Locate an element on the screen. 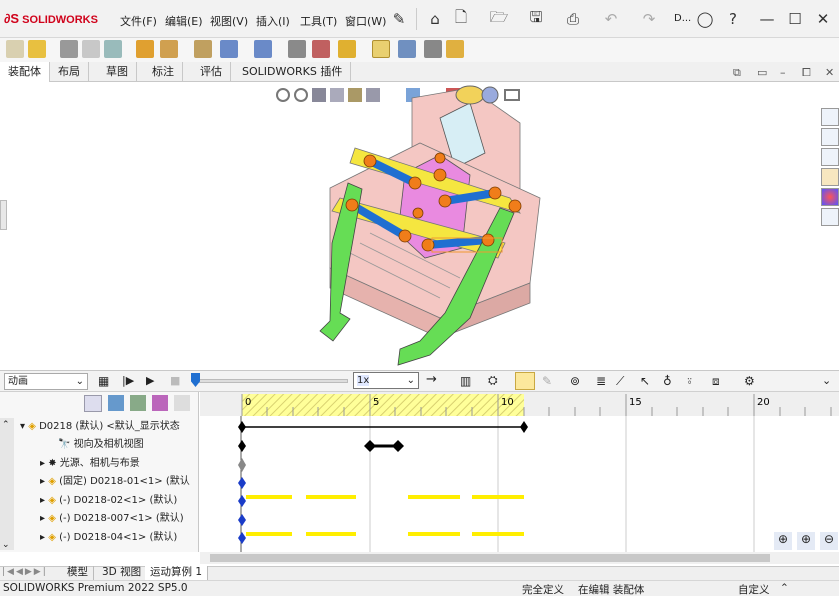 The width and height of the screenshot is (839, 597). edit-component-icon is located at coordinates (15, 49).